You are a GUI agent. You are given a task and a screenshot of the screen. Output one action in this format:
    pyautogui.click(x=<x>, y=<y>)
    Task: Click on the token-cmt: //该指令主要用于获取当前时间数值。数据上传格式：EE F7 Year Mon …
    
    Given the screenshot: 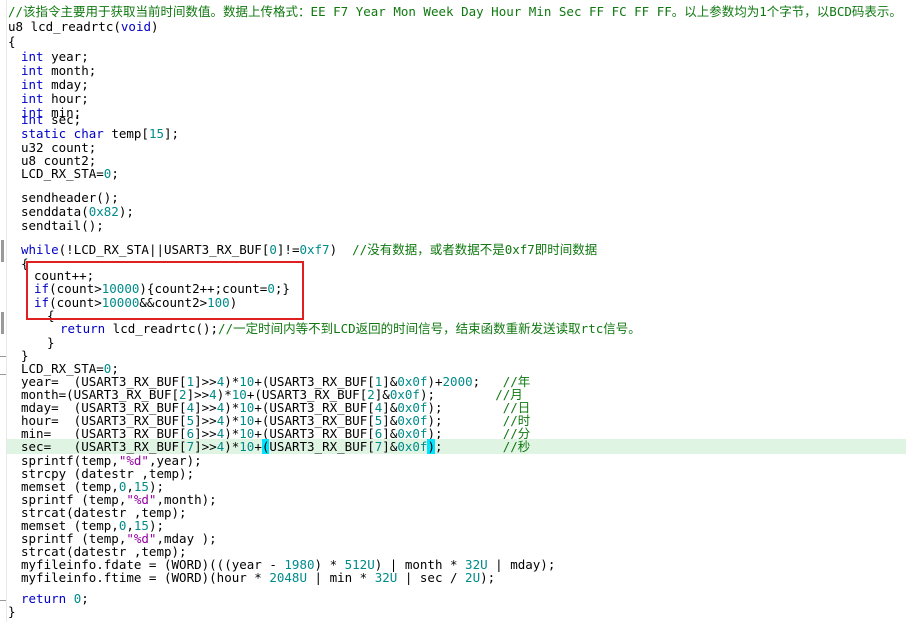 What is the action you would take?
    pyautogui.click(x=455, y=11)
    